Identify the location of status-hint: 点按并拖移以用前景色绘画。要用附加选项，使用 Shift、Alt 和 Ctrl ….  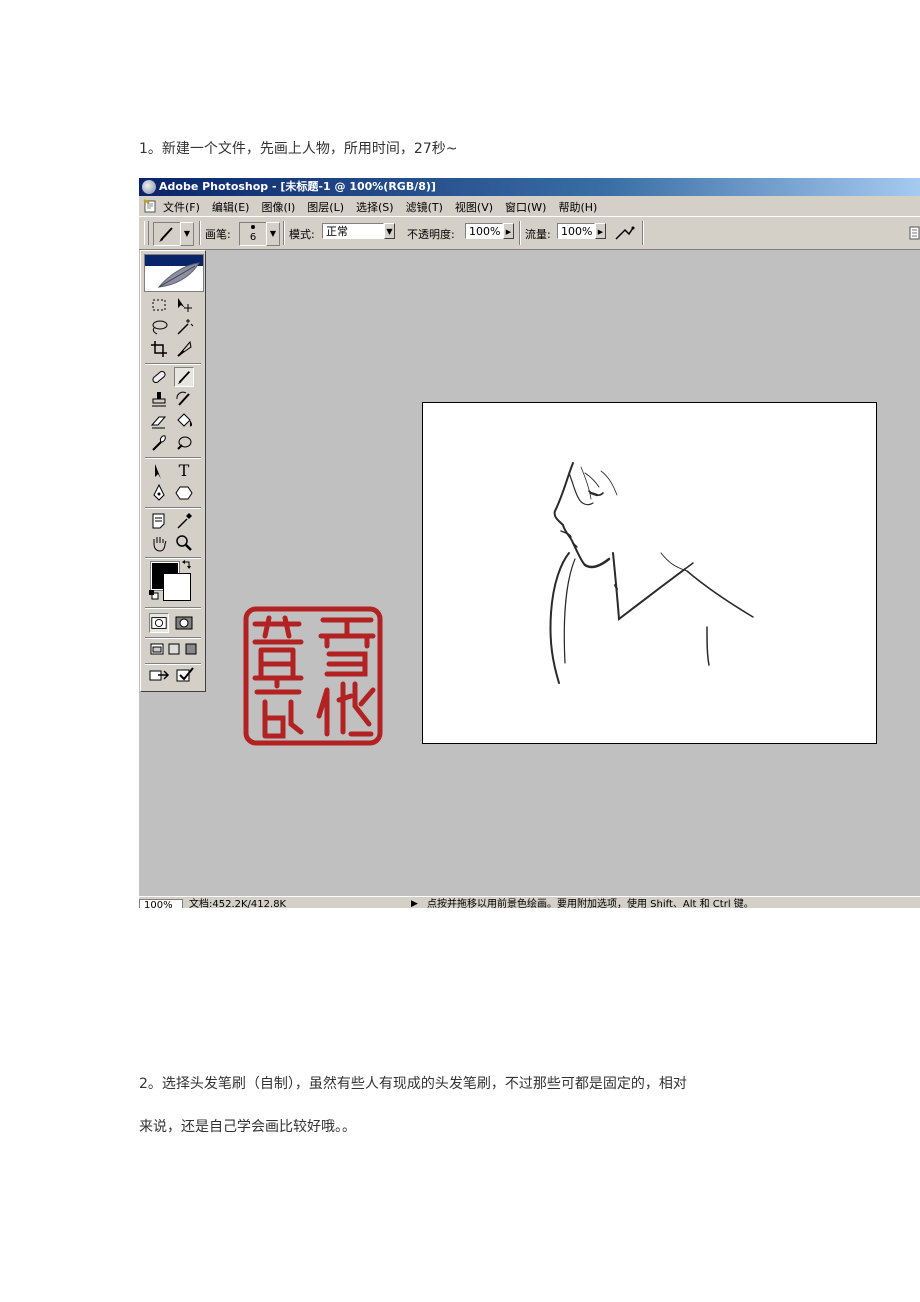
(590, 903).